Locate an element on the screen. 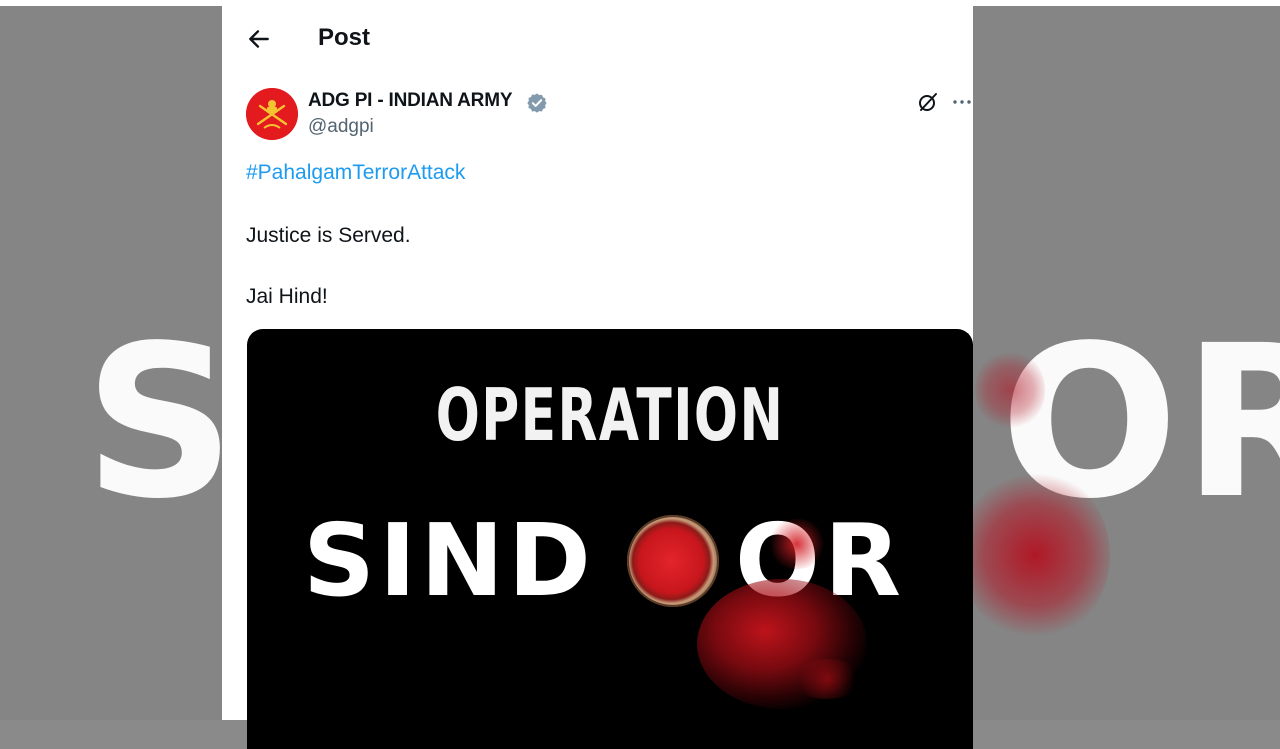 The width and height of the screenshot is (1280, 749). avatar is located at coordinates (272, 114).